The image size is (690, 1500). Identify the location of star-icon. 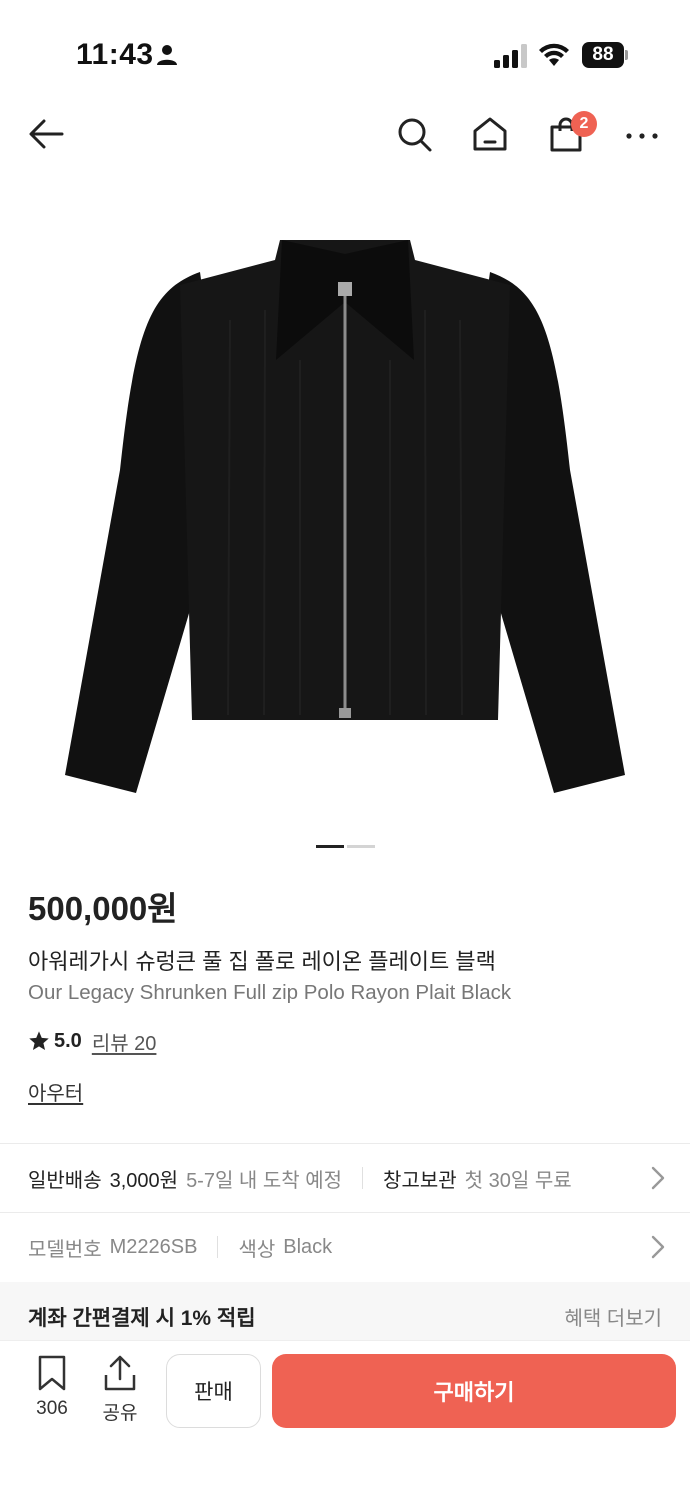
(39, 1040).